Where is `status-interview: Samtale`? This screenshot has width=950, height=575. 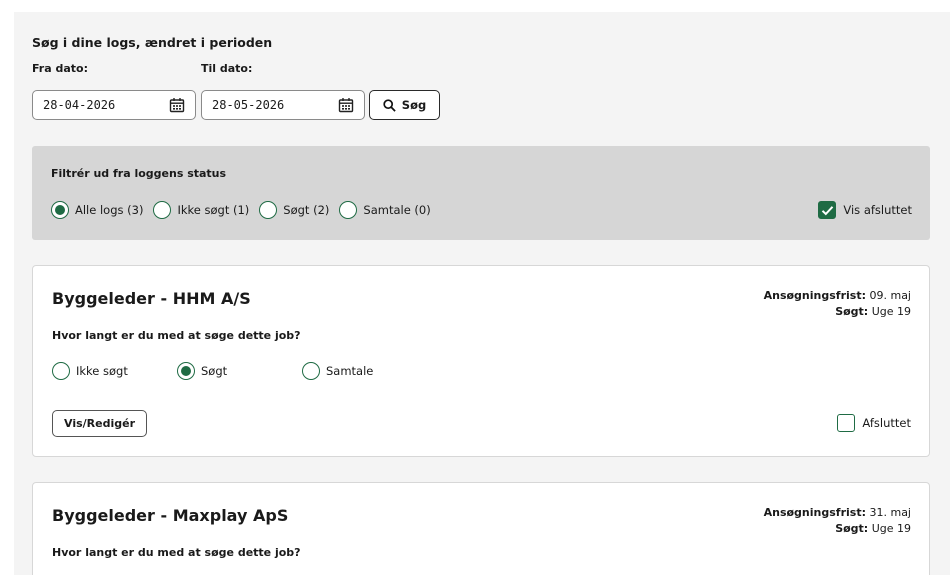
status-interview: Samtale is located at coordinates (364, 371).